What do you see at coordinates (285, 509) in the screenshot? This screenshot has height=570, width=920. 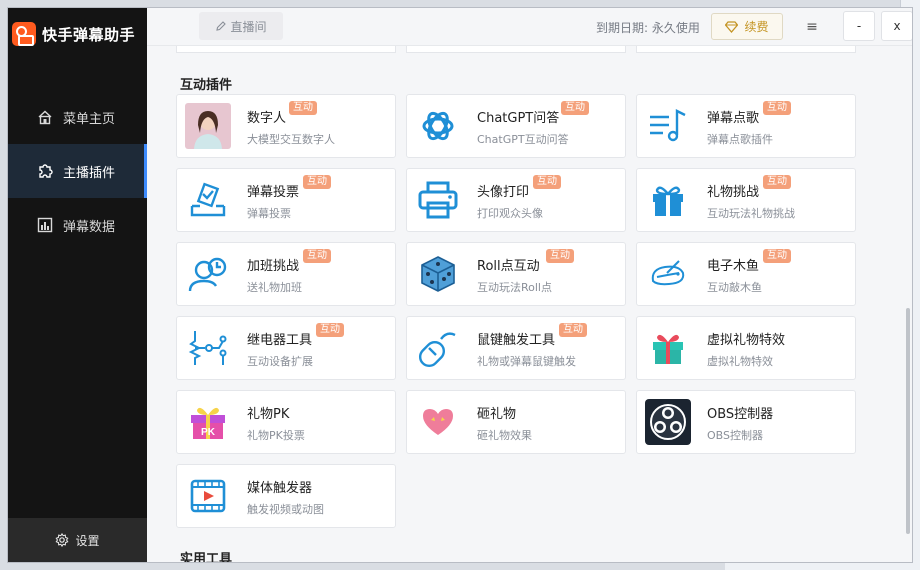 I see `card-desc: 触发视频或动图` at bounding box center [285, 509].